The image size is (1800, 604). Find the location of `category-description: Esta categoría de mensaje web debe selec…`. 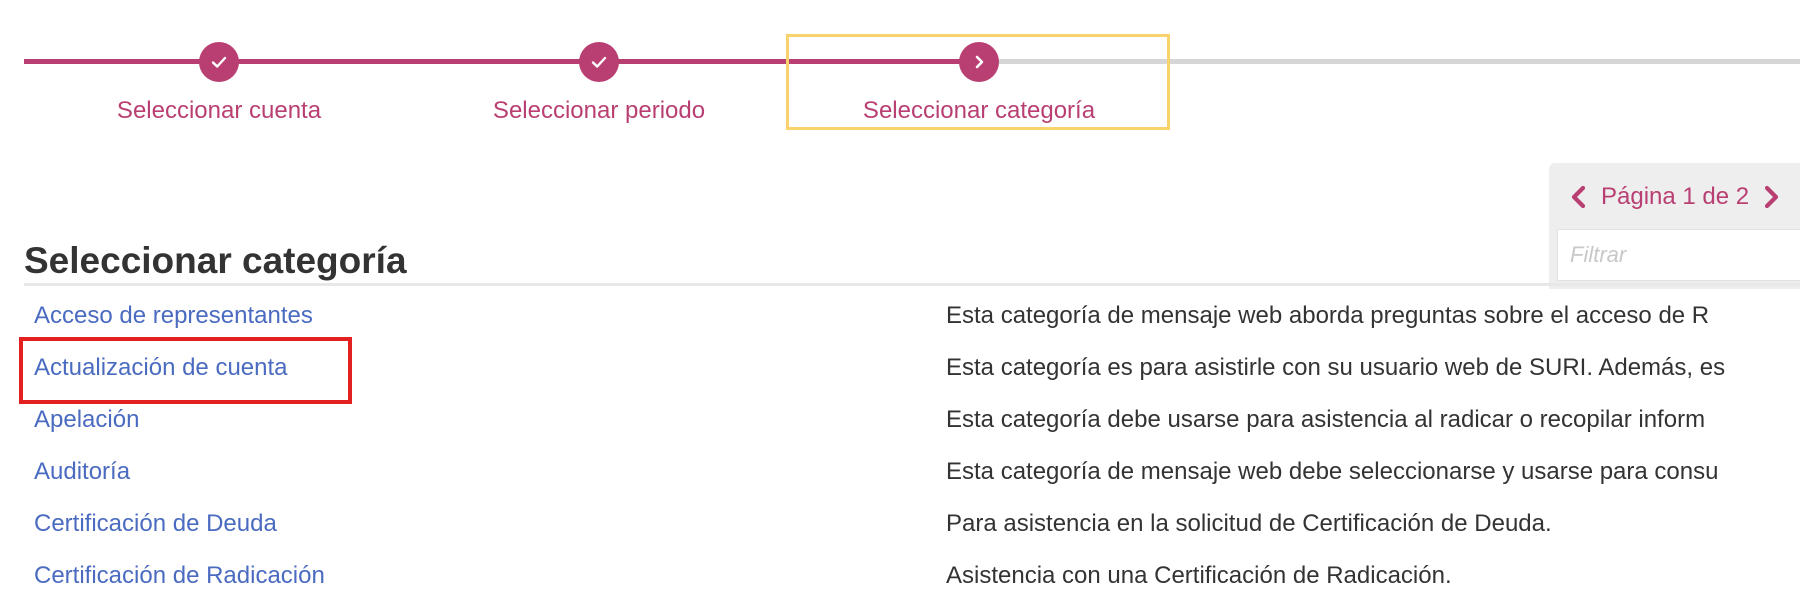

category-description: Esta categoría de mensaje web debe selec… is located at coordinates (1332, 471).